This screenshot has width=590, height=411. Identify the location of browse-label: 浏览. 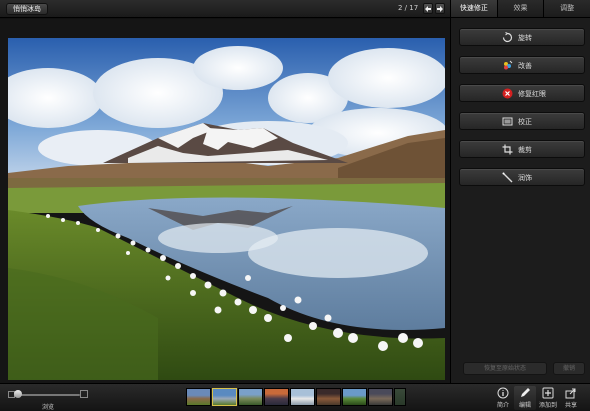
(48, 406).